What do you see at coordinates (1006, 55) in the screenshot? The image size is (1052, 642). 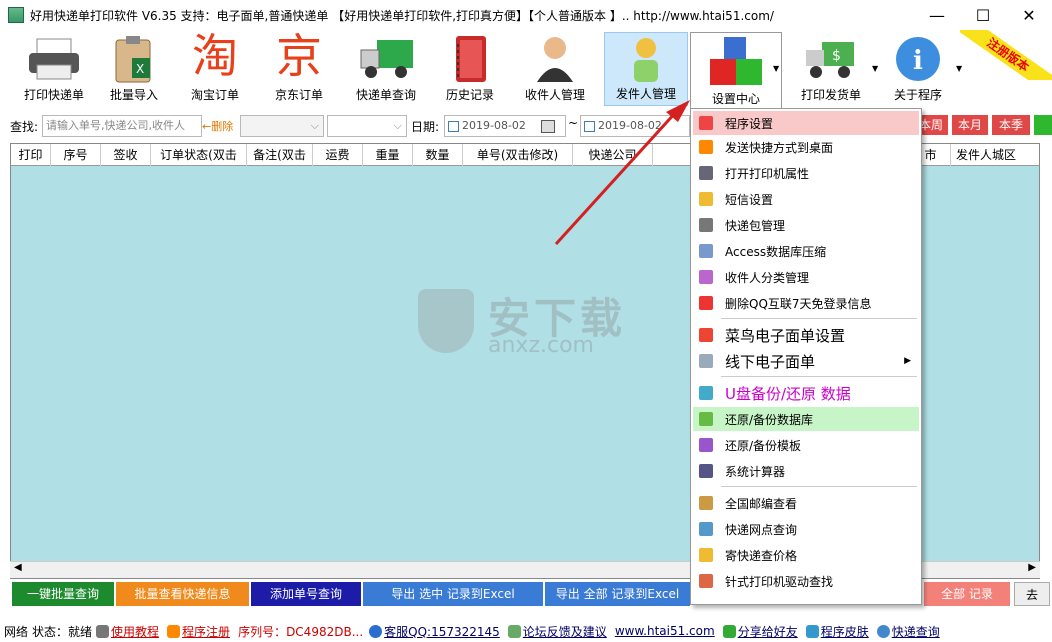 I see `registered-ribbon: 注册版本` at bounding box center [1006, 55].